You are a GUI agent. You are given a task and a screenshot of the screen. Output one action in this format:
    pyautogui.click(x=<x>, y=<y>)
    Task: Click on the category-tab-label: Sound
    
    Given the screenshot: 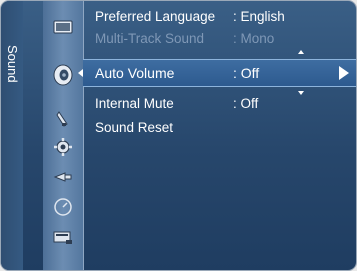 What is the action you would take?
    pyautogui.click(x=12, y=64)
    